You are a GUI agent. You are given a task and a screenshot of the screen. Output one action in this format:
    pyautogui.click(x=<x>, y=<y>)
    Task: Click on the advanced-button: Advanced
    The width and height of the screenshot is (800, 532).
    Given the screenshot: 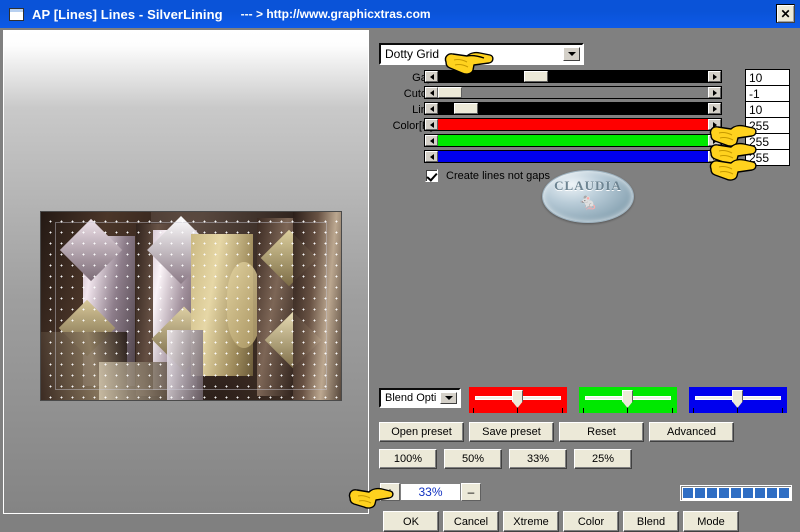 What is the action you would take?
    pyautogui.click(x=691, y=432)
    